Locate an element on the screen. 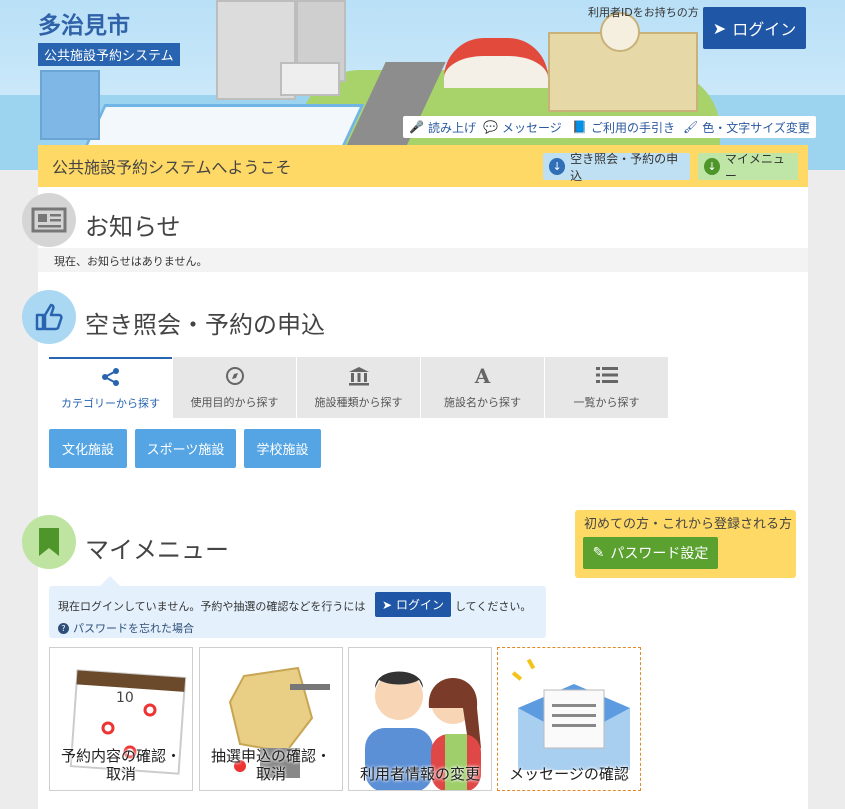  info-pointer is located at coordinates (110, 581).